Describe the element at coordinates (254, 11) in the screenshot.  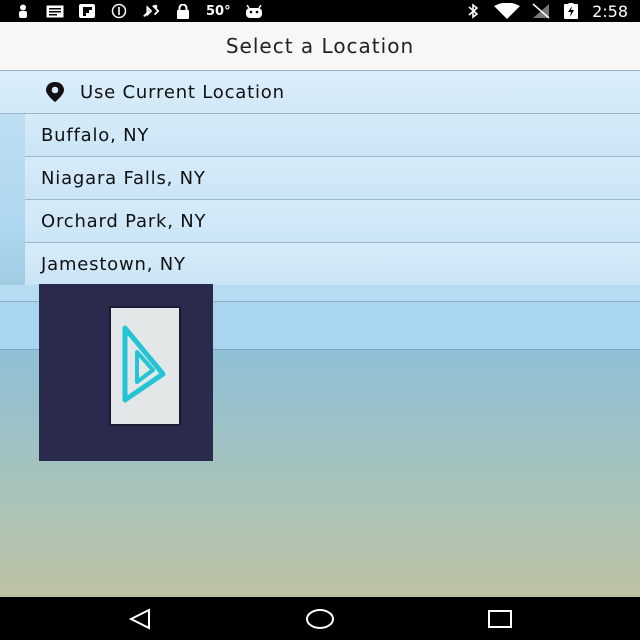
I see `android-icon` at that location.